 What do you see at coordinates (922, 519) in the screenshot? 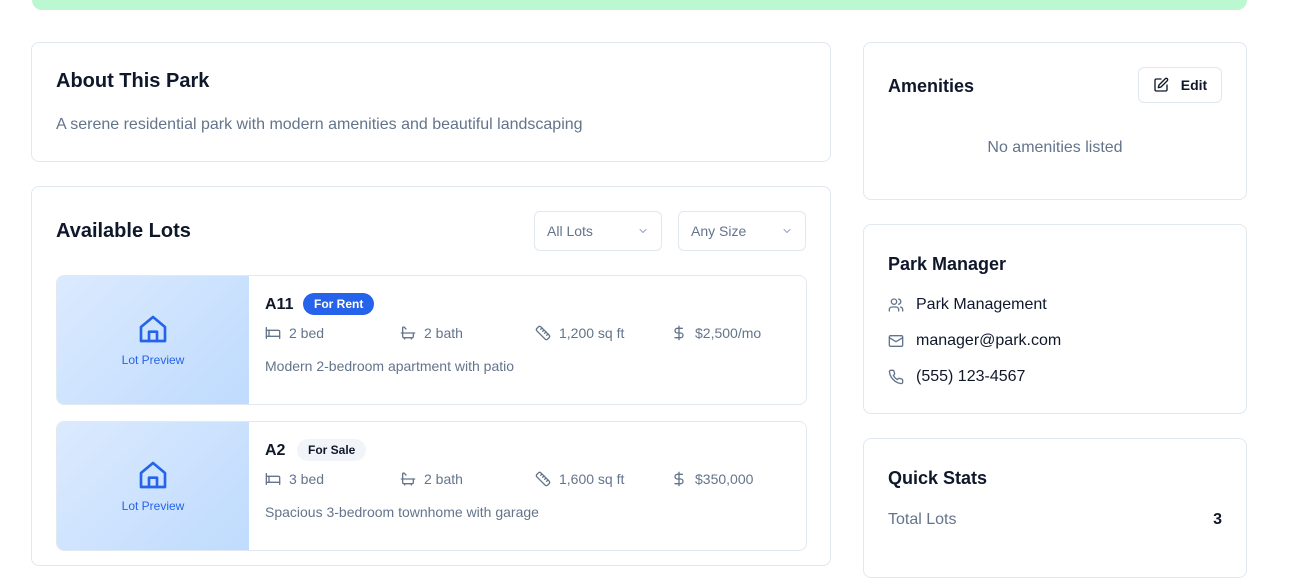
I see `stat-label: Total Lots` at bounding box center [922, 519].